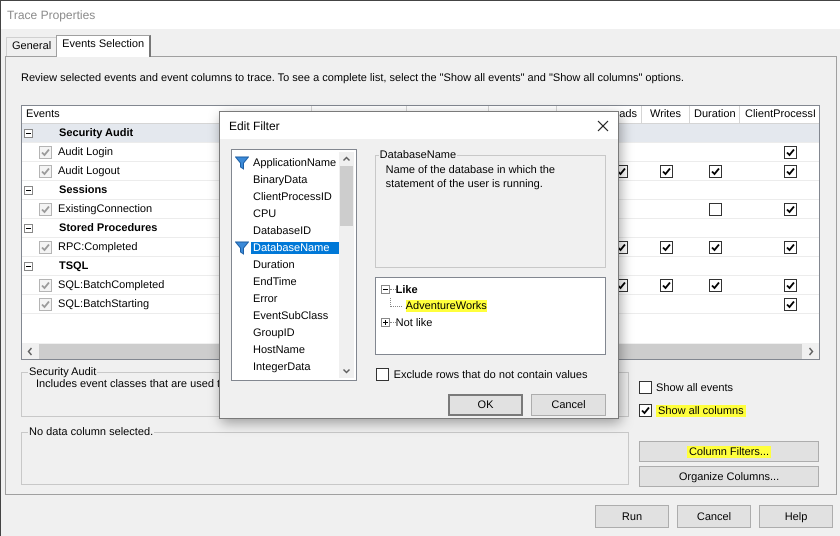 Image resolution: width=840 pixels, height=536 pixels. Describe the element at coordinates (108, 228) in the screenshot. I see `category-label: Stored Procedures` at that location.